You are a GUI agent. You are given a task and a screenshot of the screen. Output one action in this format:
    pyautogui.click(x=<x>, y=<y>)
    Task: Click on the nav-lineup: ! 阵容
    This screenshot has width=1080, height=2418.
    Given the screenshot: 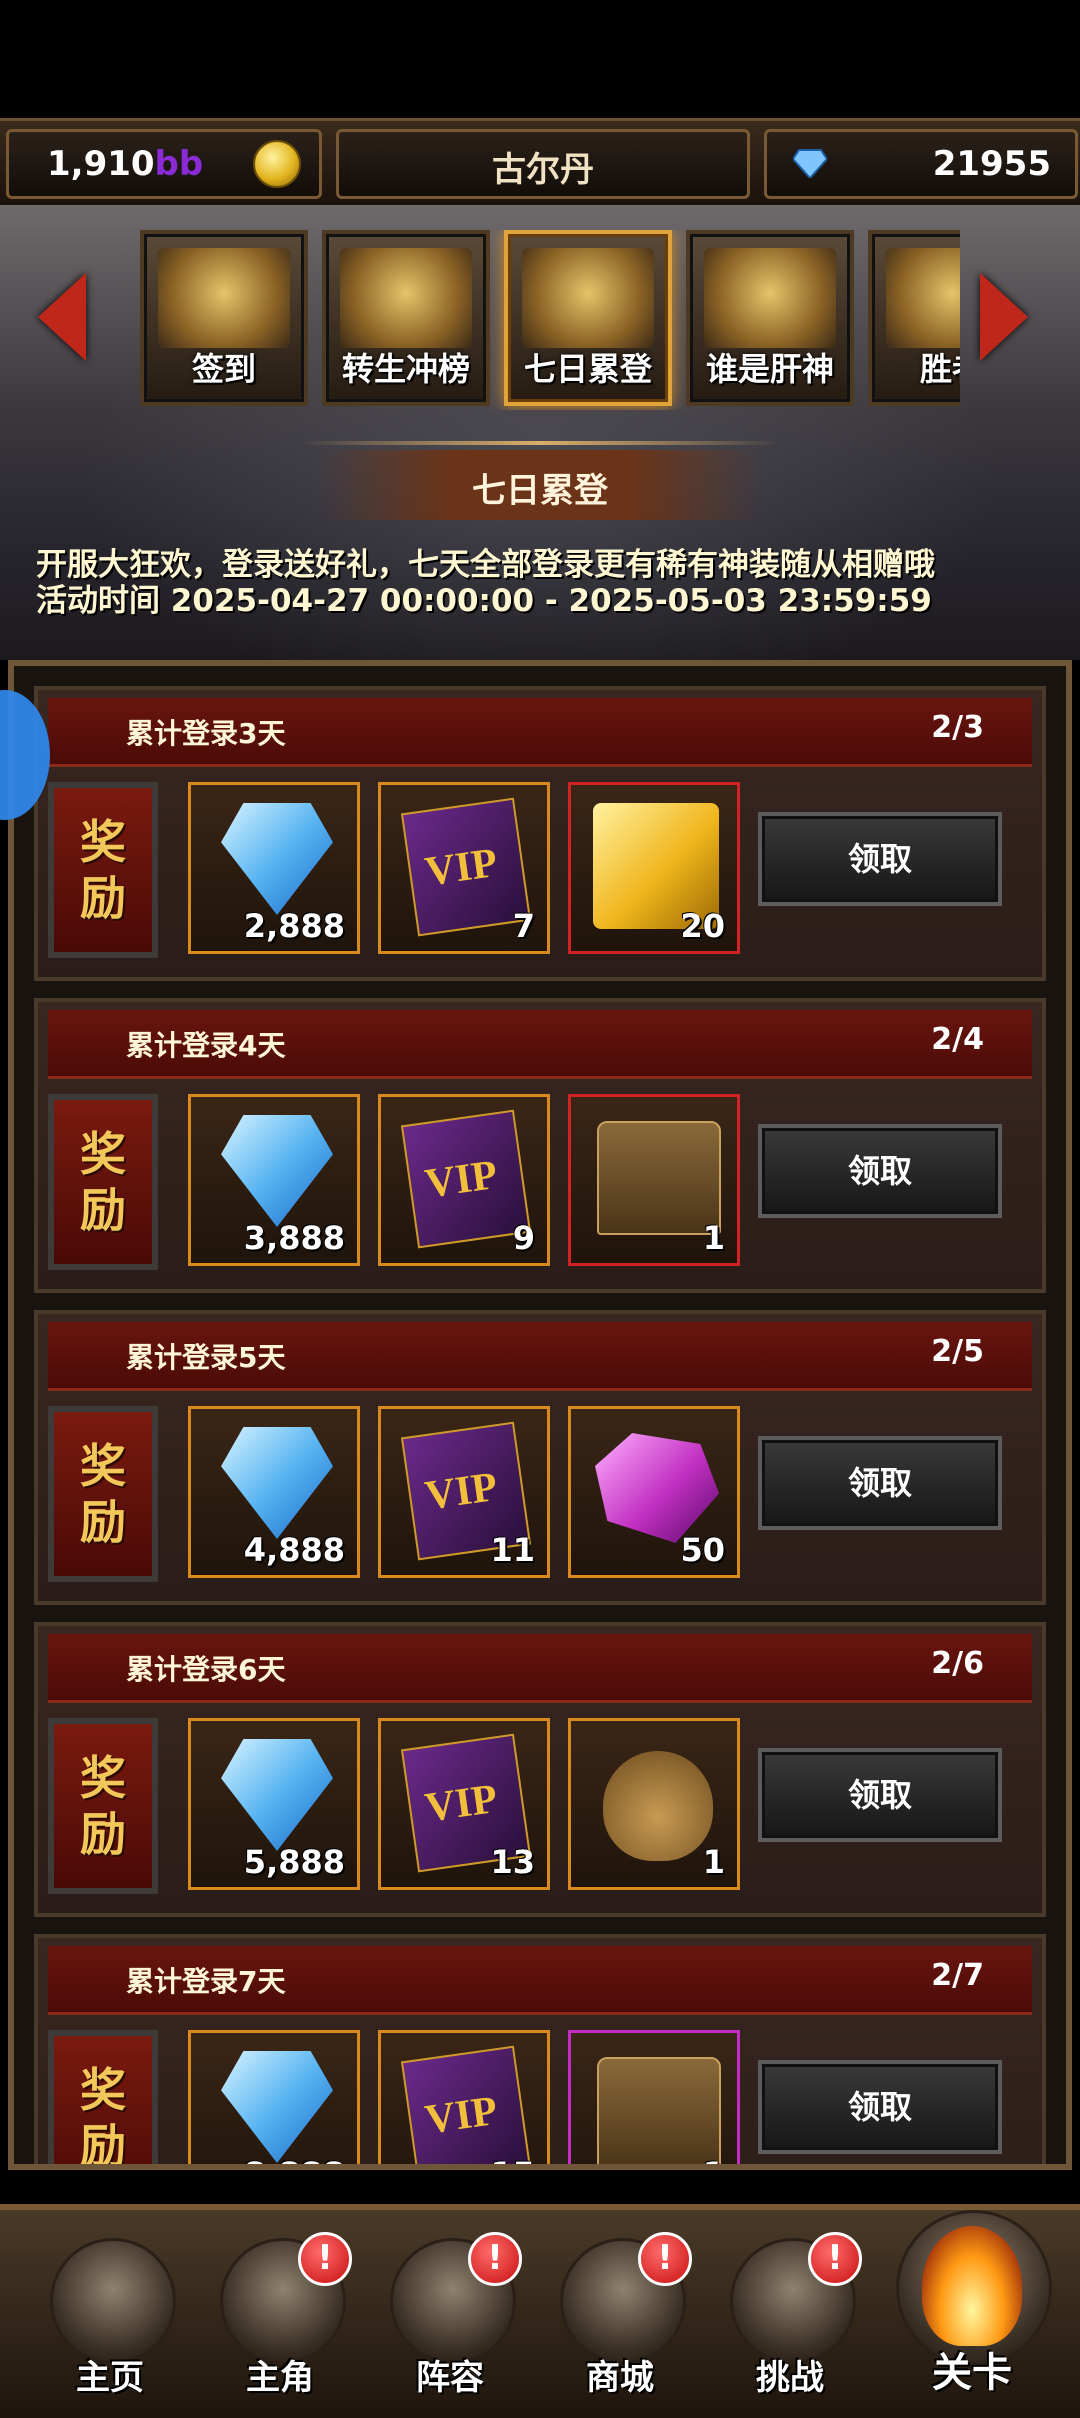 What is the action you would take?
    pyautogui.click(x=450, y=2317)
    